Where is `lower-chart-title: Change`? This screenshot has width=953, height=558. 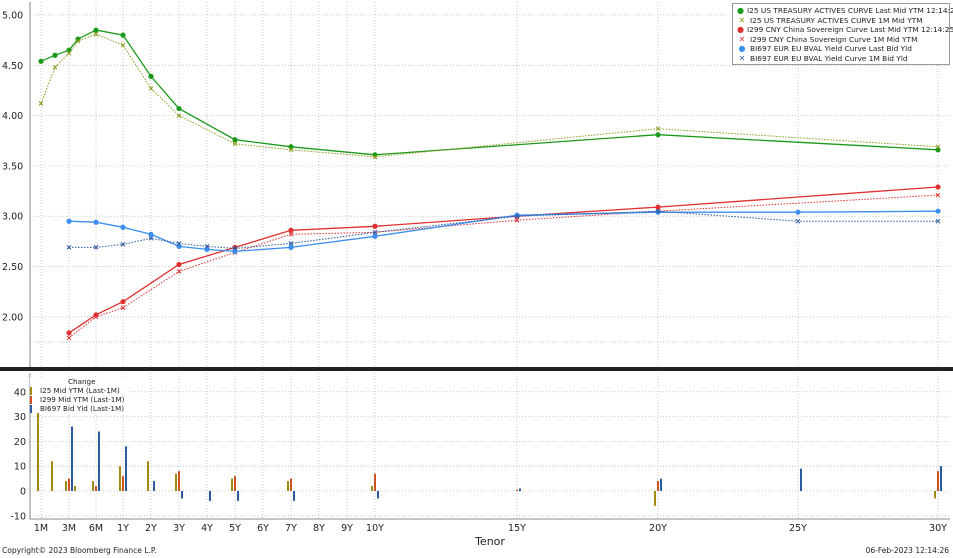
lower-chart-title: Change is located at coordinates (82, 381).